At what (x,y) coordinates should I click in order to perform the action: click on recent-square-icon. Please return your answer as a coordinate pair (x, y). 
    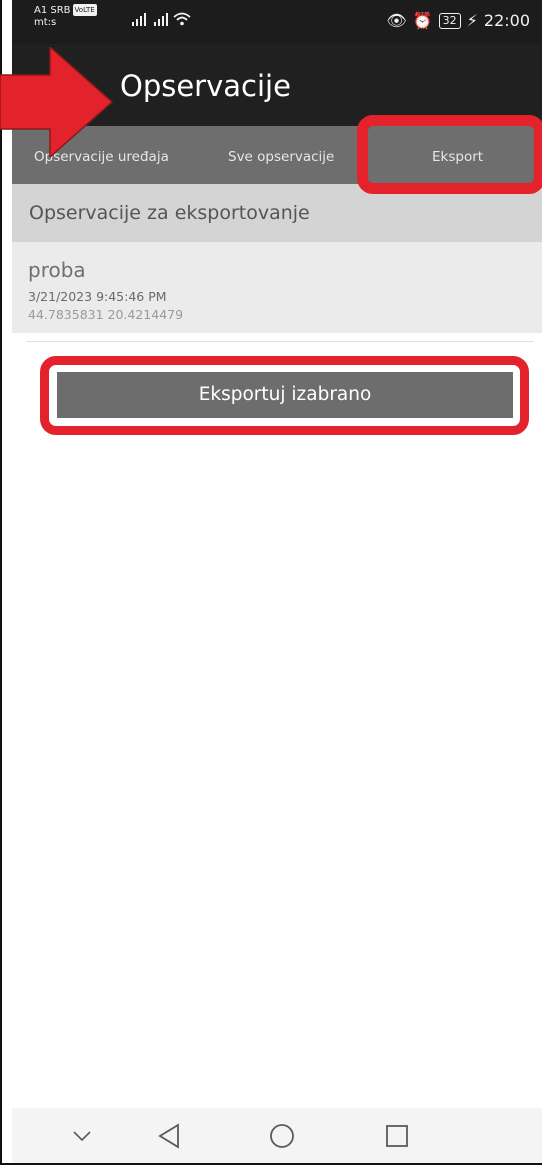
    Looking at the image, I should click on (397, 1135).